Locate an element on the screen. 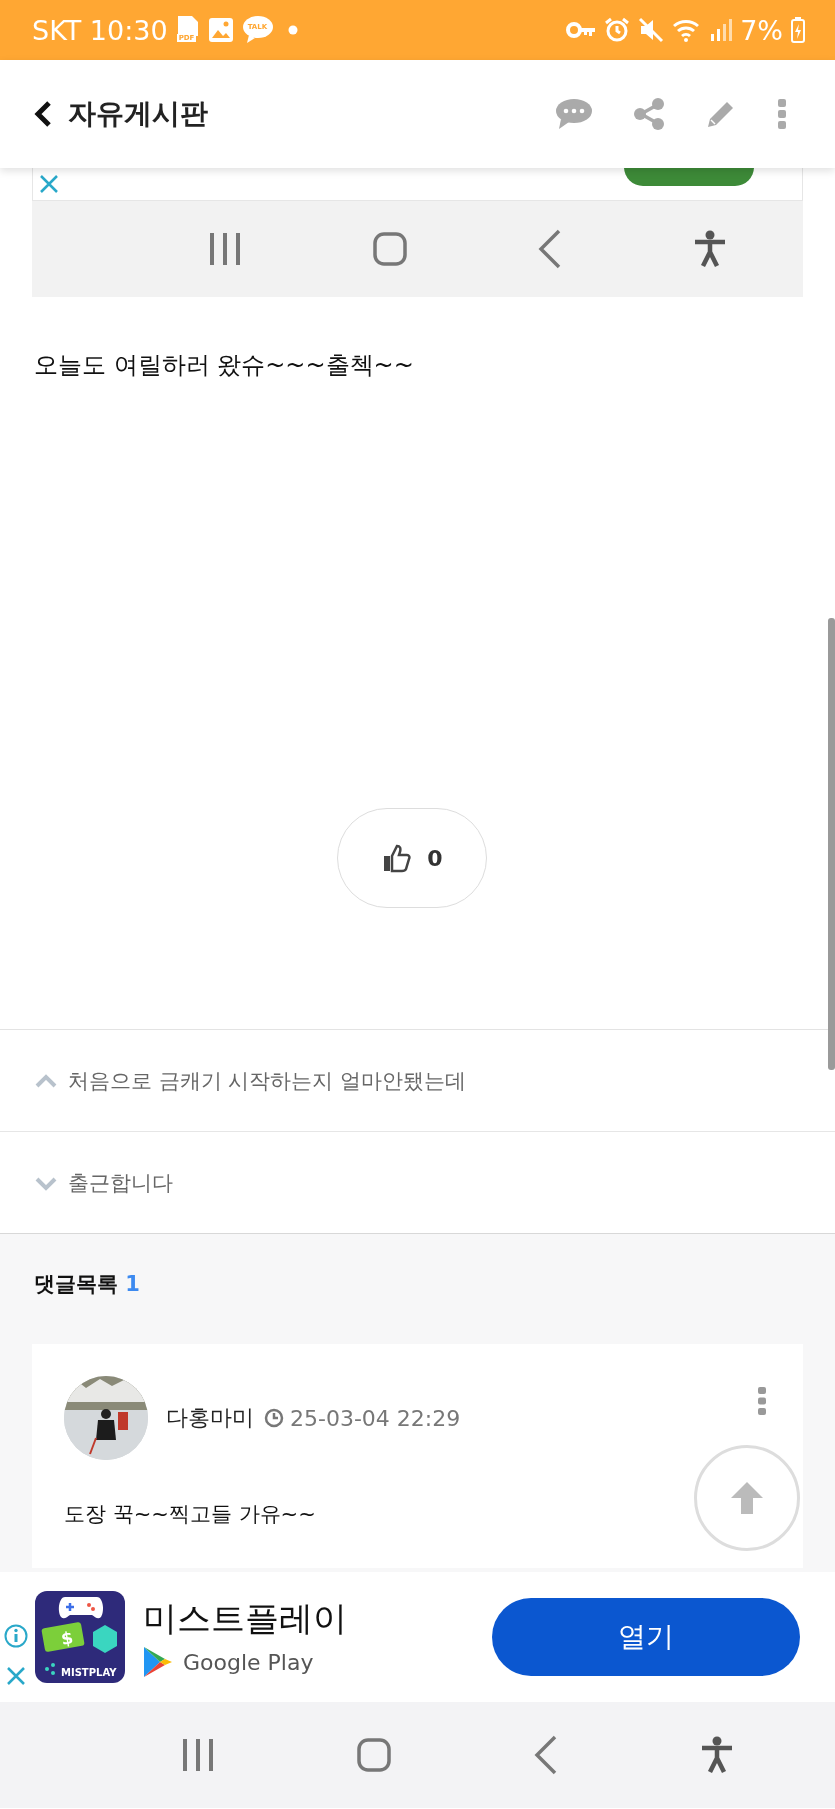 The height and width of the screenshot is (1809, 835). comment-text: 도장 꾹~~찍고들 가유~~ is located at coordinates (190, 1514).